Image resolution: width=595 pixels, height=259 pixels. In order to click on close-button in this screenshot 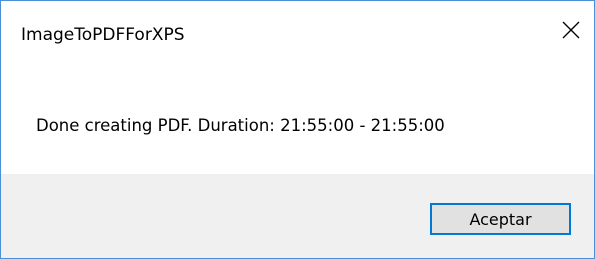, I will do `click(571, 30)`.